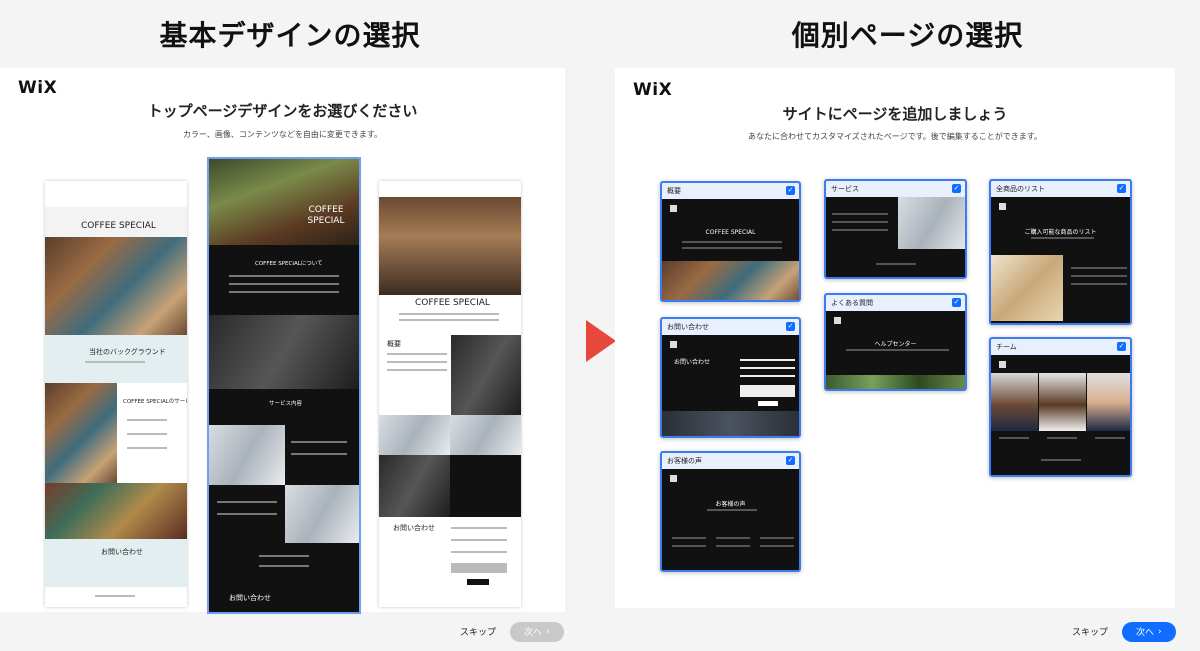 Image resolution: width=1200 pixels, height=651 pixels. Describe the element at coordinates (326, 215) in the screenshot. I see `template-2-brand: COFFEE SPECIAL` at that location.